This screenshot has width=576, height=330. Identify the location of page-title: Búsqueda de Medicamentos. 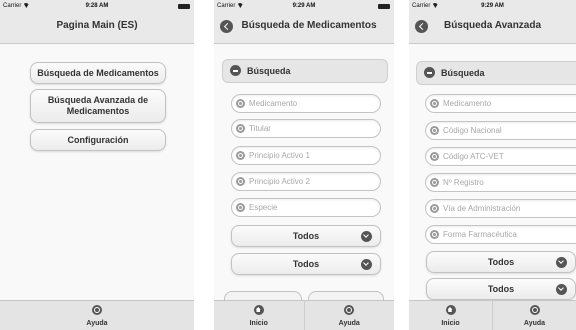
(309, 25).